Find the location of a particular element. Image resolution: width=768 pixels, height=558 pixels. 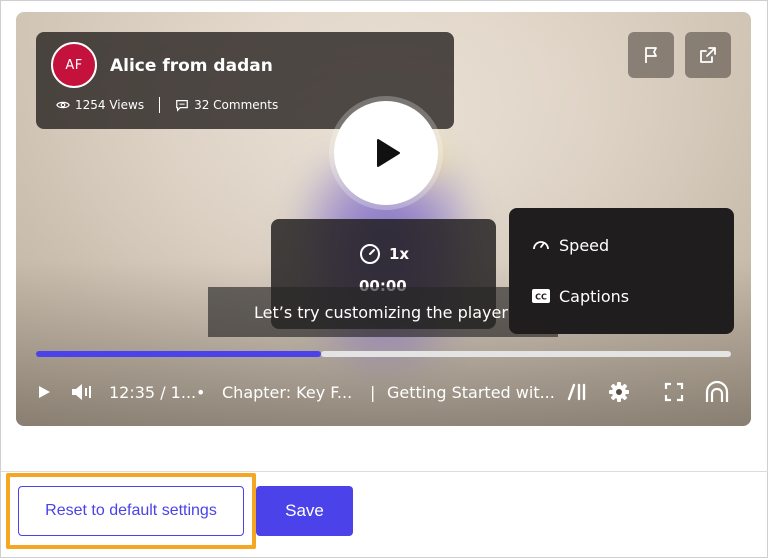

chapters-button is located at coordinates (577, 392).